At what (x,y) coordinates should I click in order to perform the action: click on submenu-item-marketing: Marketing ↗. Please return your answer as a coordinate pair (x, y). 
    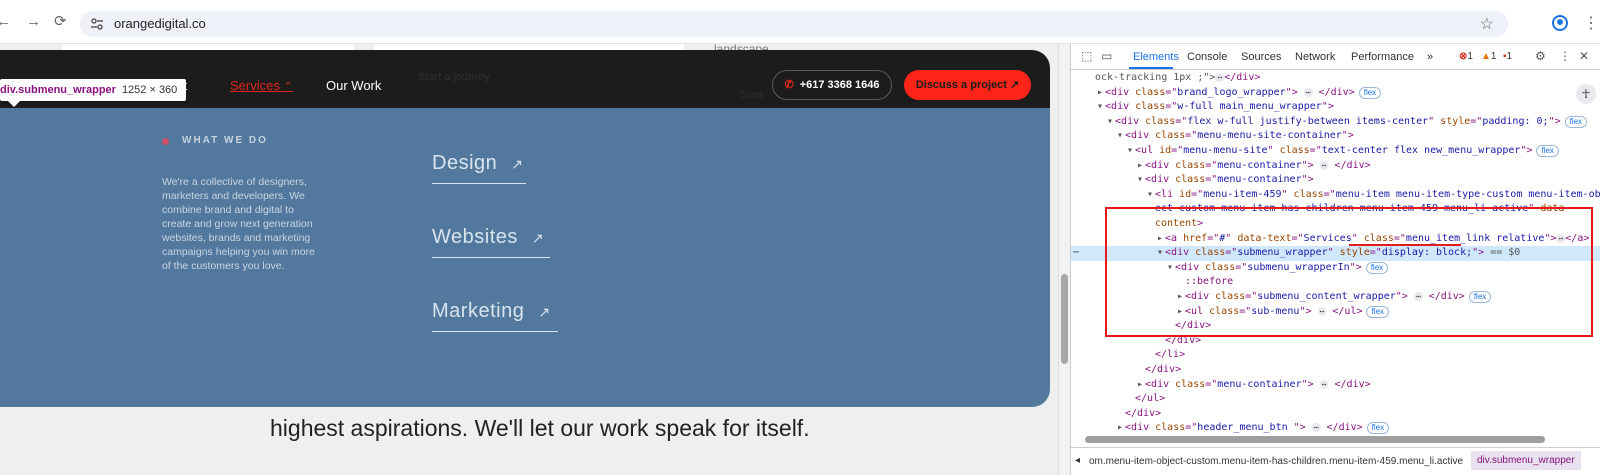
    Looking at the image, I should click on (495, 316).